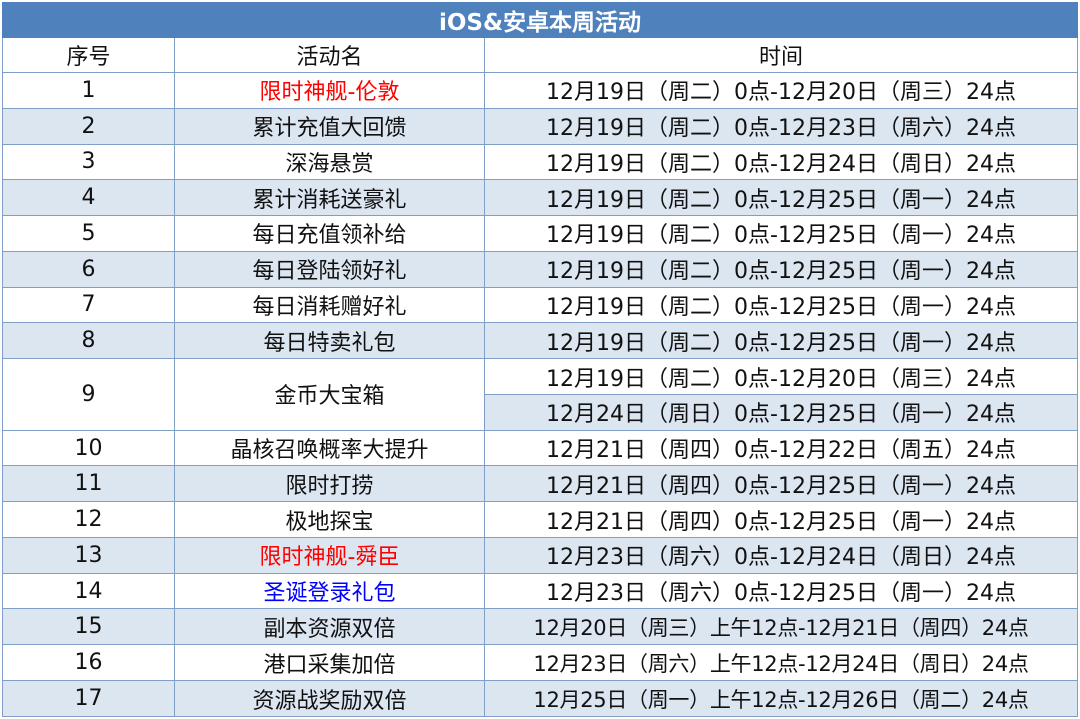 Image resolution: width=1080 pixels, height=719 pixels. What do you see at coordinates (88, 55) in the screenshot?
I see `header-index: 序号` at bounding box center [88, 55].